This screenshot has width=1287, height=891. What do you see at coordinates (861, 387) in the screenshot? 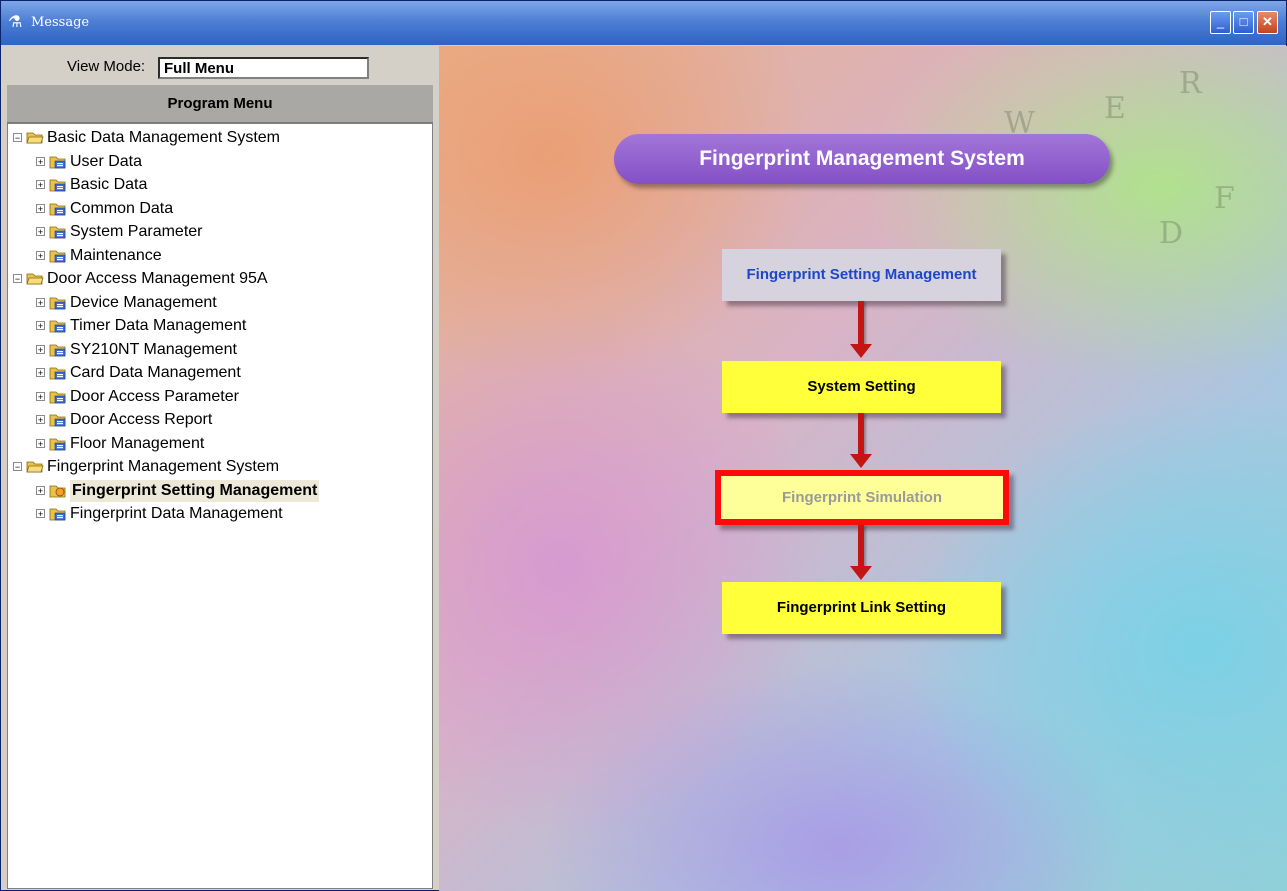
I see `system-setting-button: System Setting` at bounding box center [861, 387].